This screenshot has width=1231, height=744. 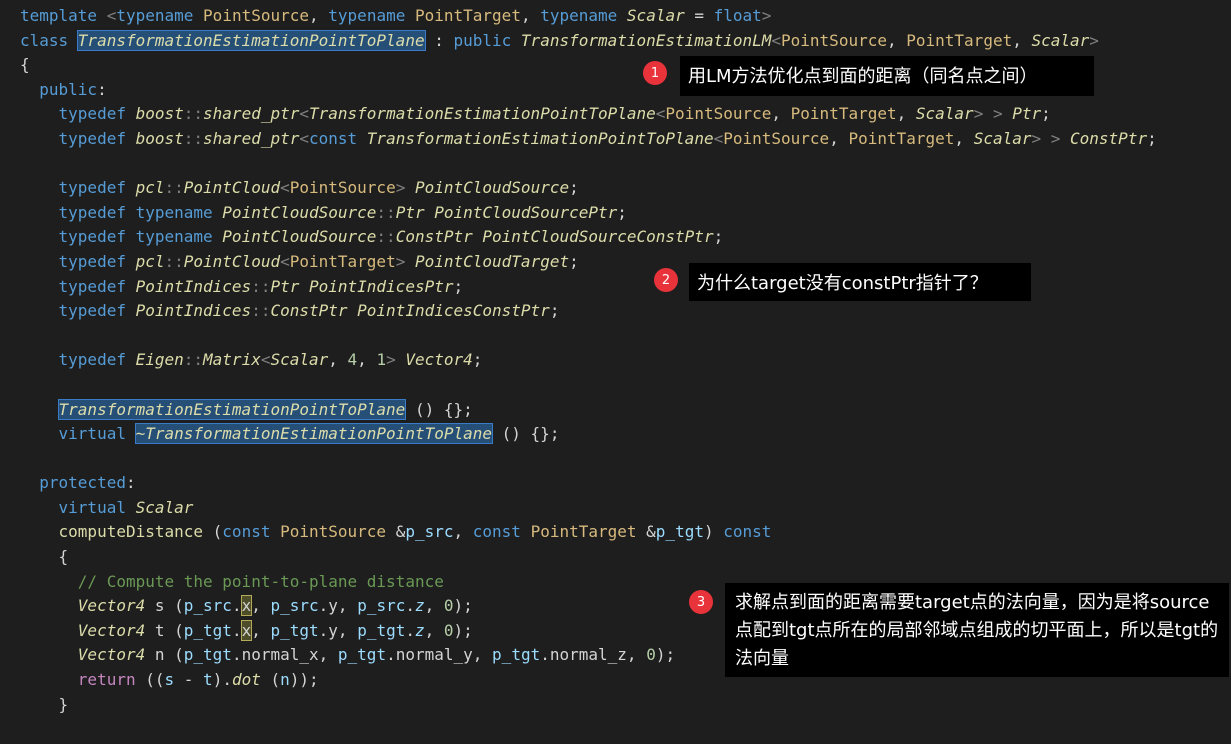 I want to click on code-token: PointIndices, so click(x=193, y=311).